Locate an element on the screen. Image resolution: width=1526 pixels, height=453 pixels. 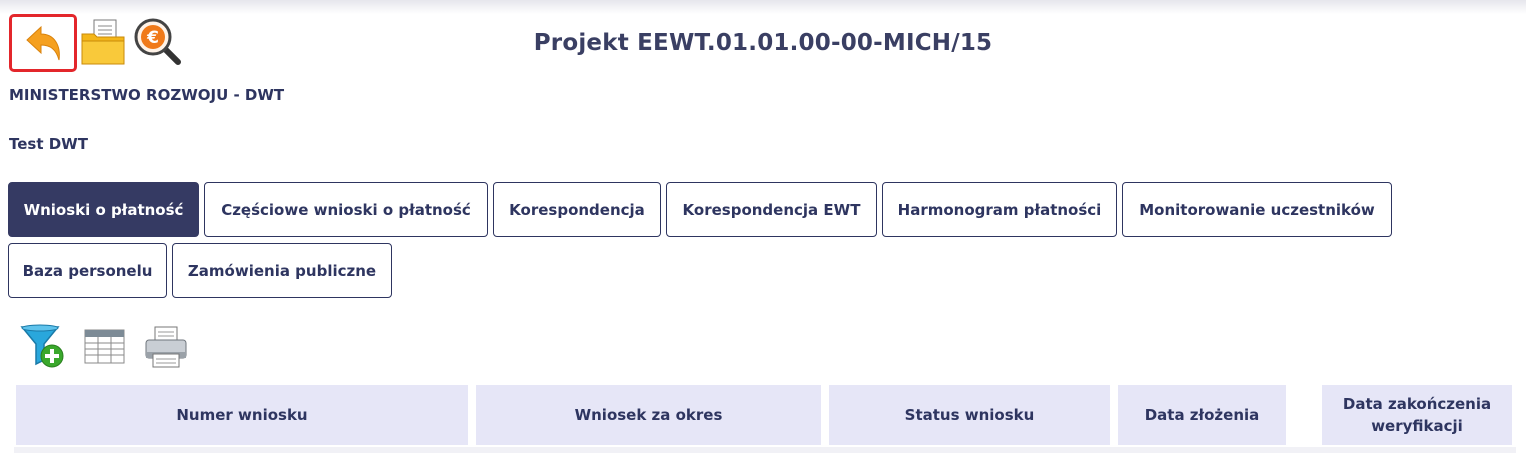
column-header-submission-date: Data złożenia is located at coordinates (1202, 415).